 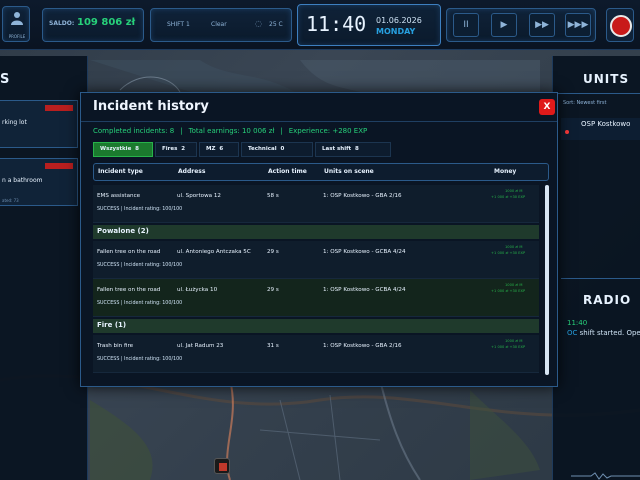 What do you see at coordinates (200, 346) in the screenshot?
I see `row-address: ul. Jat Radum 23` at bounding box center [200, 346].